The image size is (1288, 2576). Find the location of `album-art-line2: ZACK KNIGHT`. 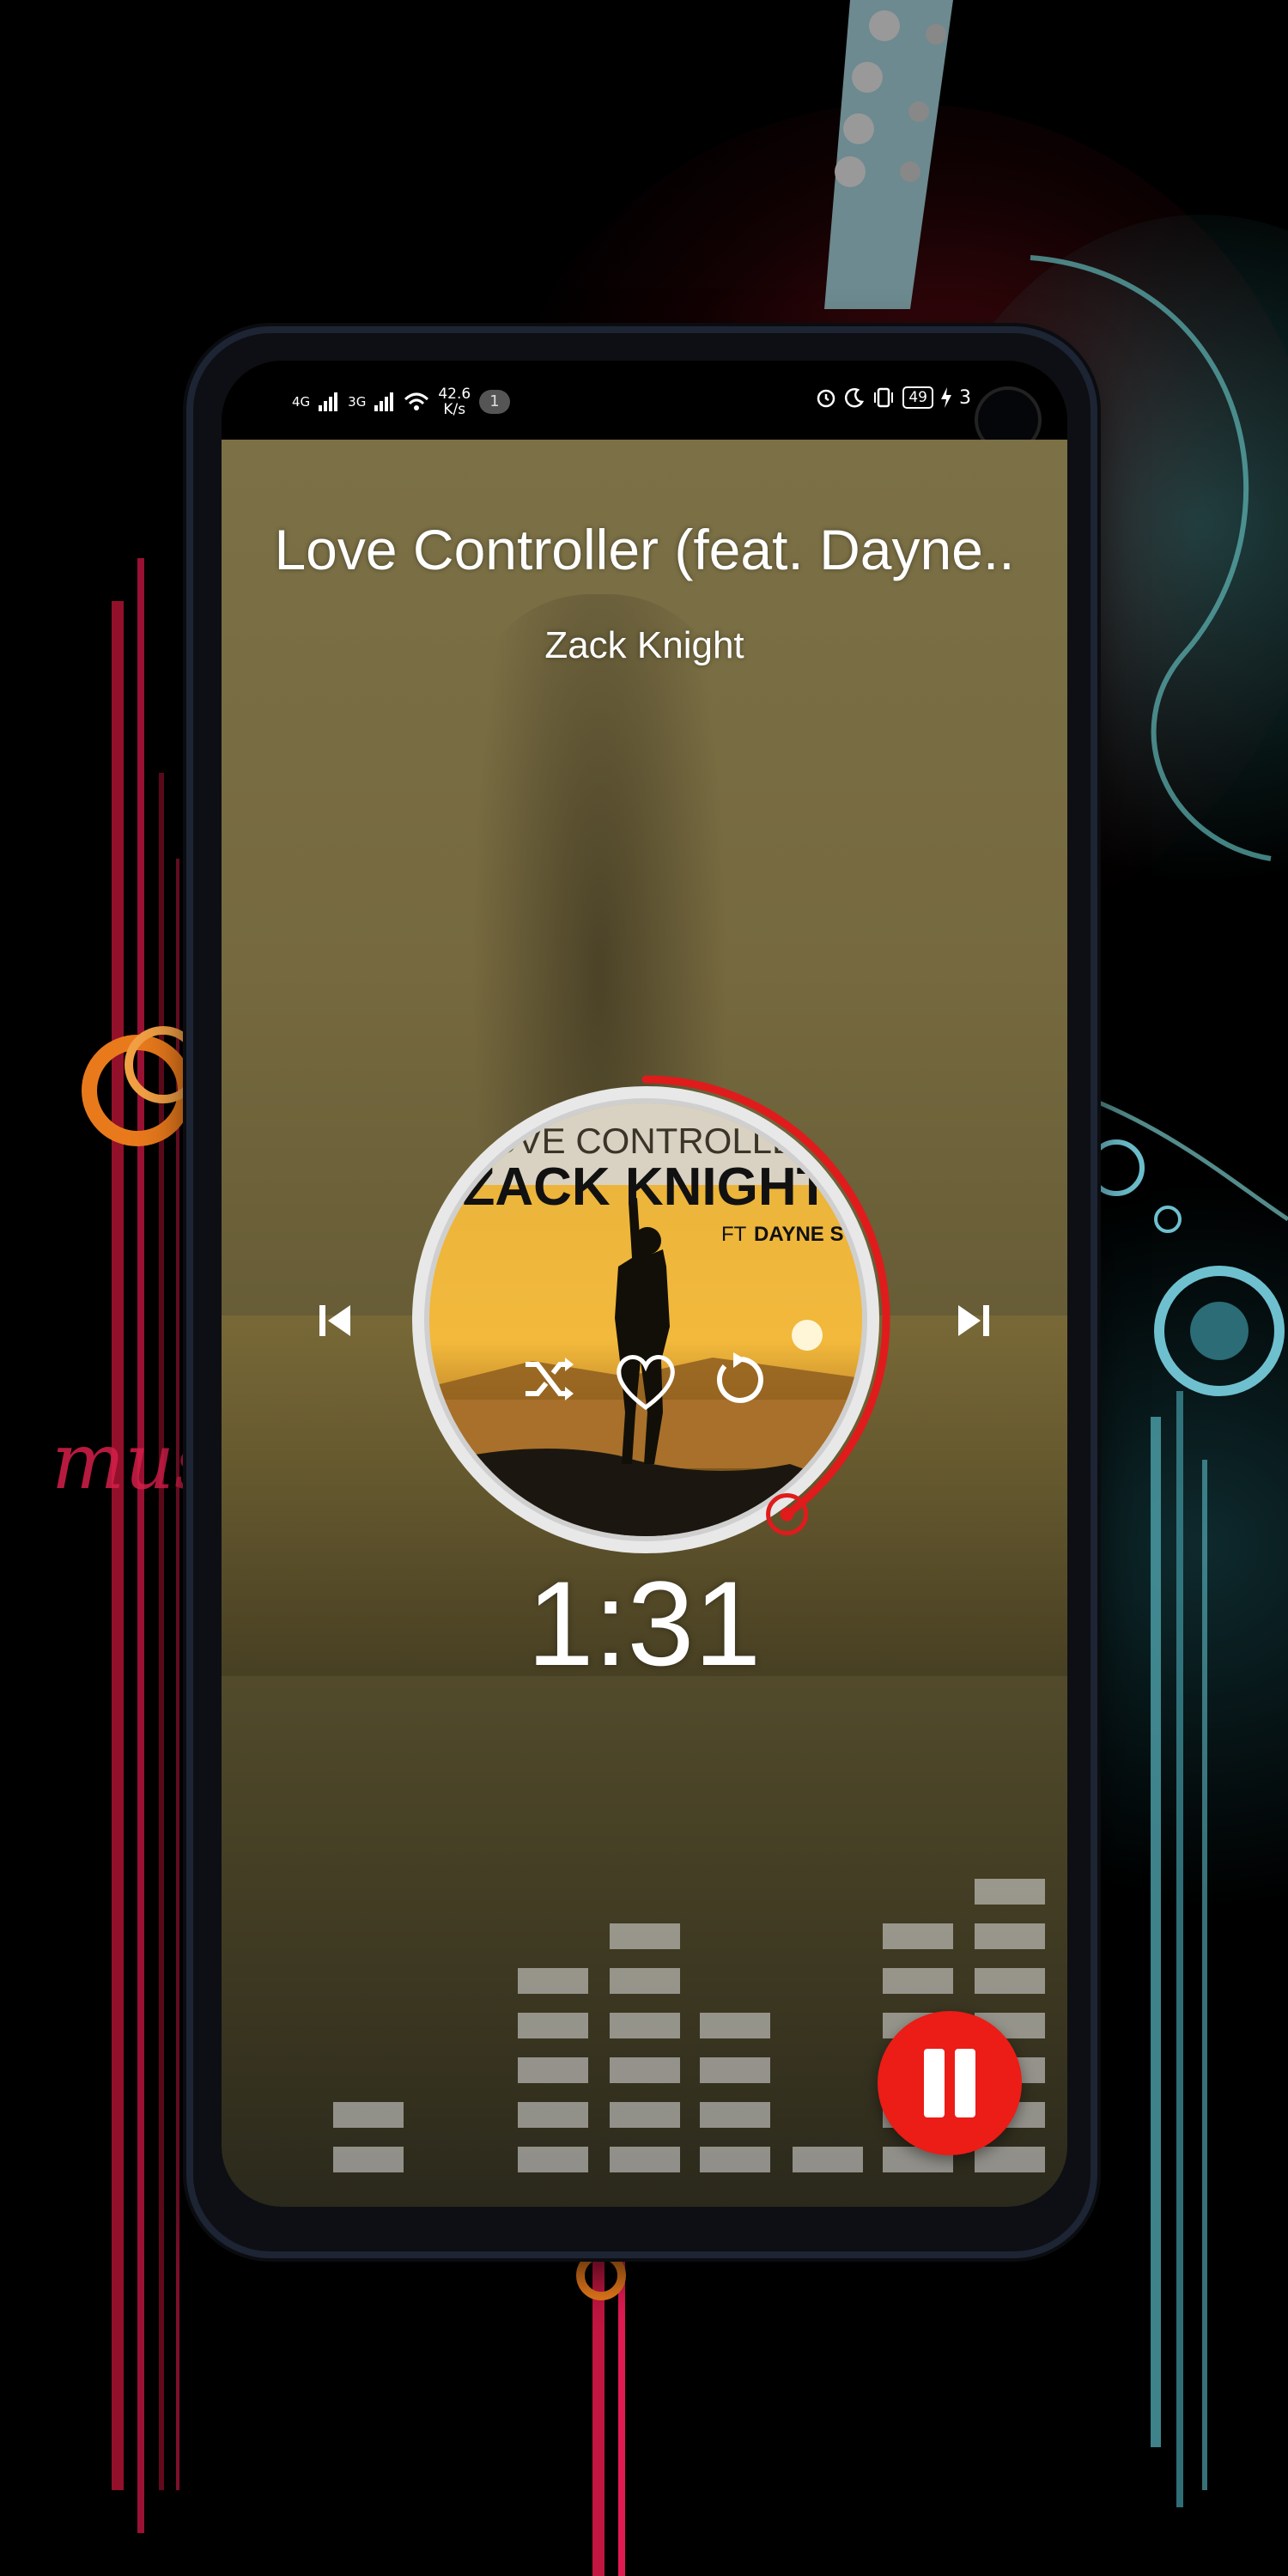

album-art-line2: ZACK KNIGHT is located at coordinates (645, 1187).